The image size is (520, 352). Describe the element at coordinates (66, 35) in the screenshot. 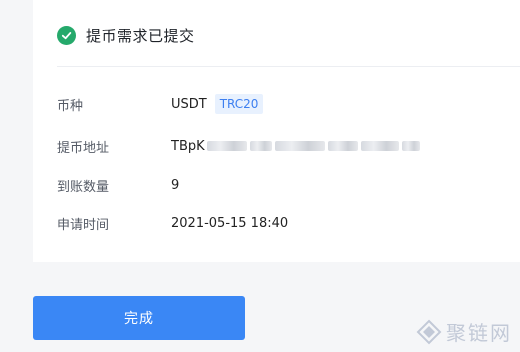

I see `check-circle-icon` at that location.